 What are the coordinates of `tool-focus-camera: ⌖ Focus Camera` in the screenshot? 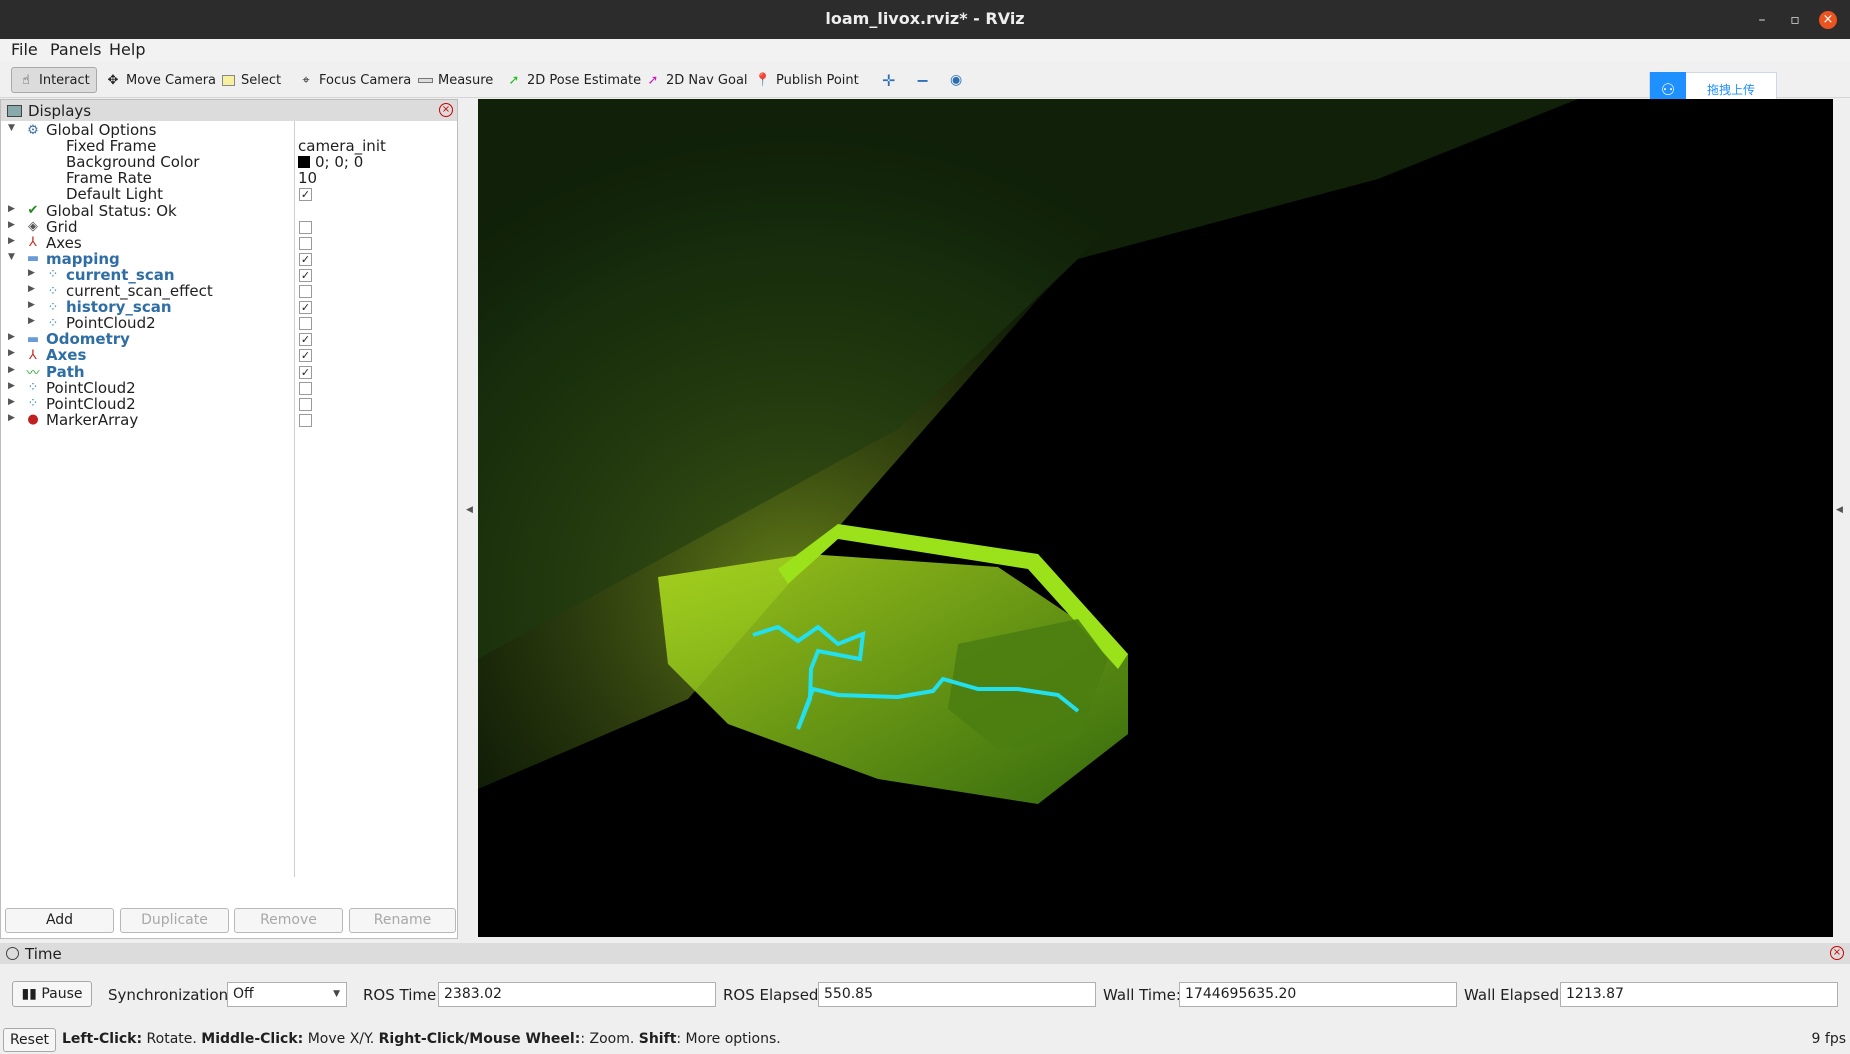 It's located at (354, 80).